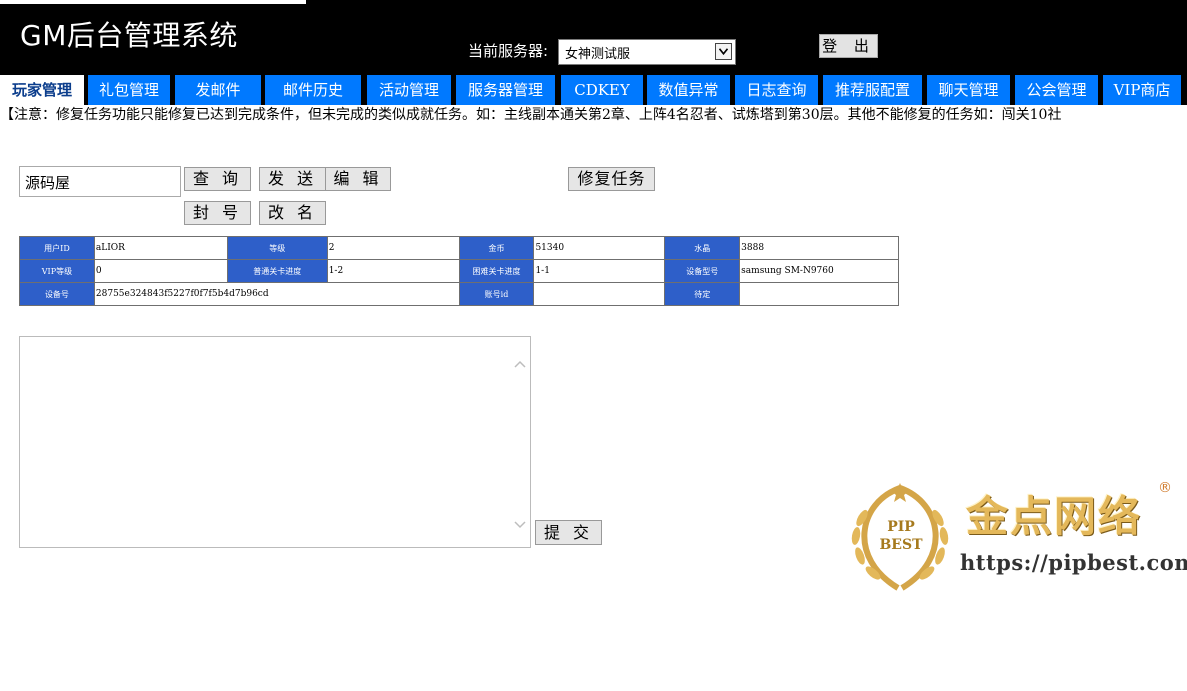 The width and height of the screenshot is (1187, 691). I want to click on scroll-down-icon, so click(520, 523).